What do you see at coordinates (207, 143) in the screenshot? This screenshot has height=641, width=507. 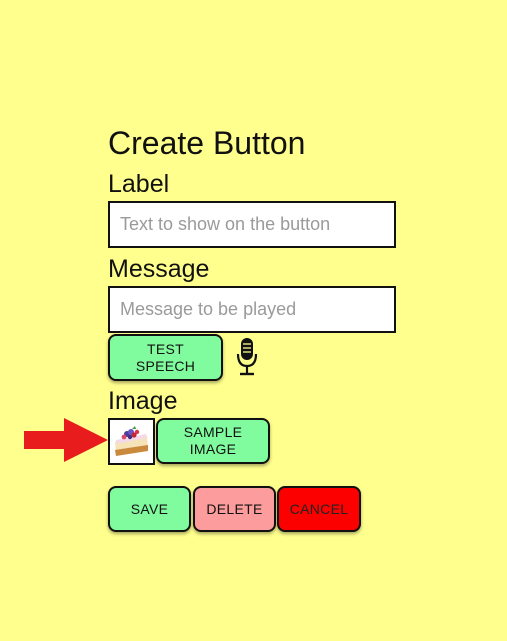 I see `page-title: Create Button` at bounding box center [207, 143].